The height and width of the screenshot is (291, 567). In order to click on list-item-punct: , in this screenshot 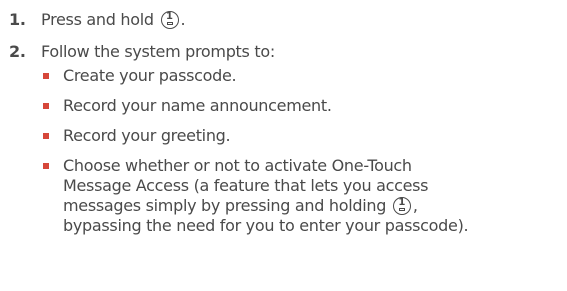, I will do `click(415, 205)`.